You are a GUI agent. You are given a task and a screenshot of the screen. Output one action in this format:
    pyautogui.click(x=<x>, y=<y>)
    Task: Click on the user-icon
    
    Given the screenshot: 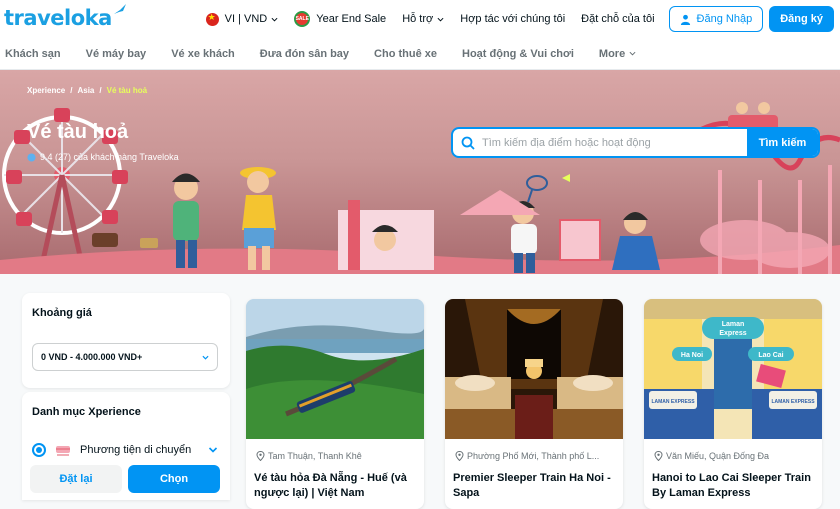 What is the action you would take?
    pyautogui.click(x=685, y=19)
    